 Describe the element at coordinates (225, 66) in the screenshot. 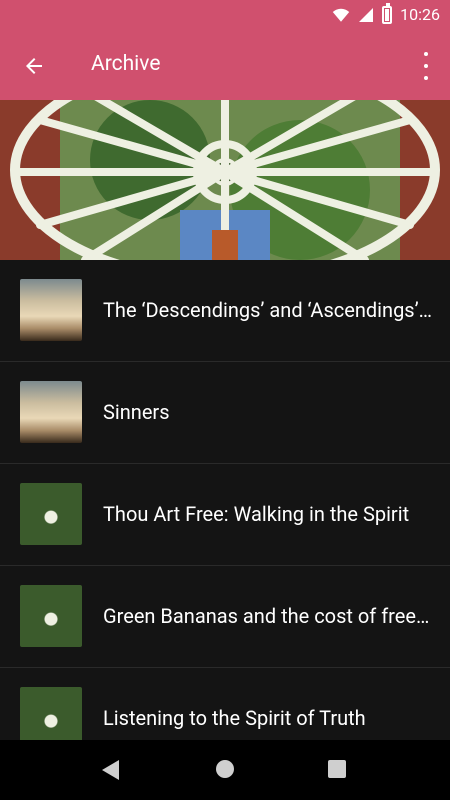

I see `app-bar: Archive` at that location.